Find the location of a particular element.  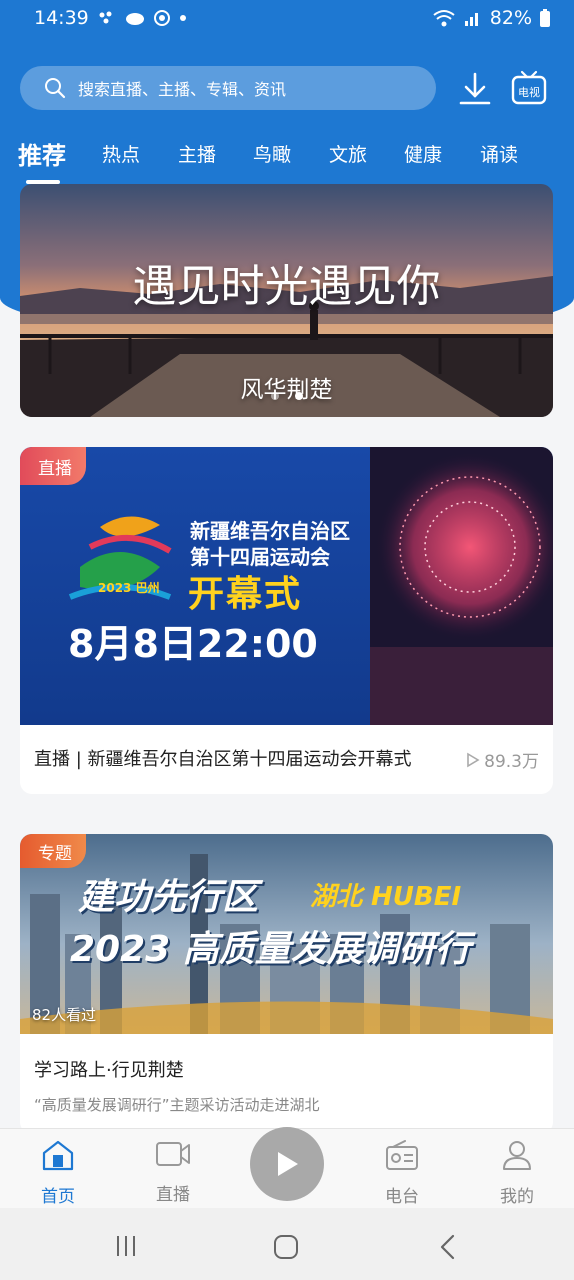

nav-home-label: 首页 is located at coordinates (58, 1197).